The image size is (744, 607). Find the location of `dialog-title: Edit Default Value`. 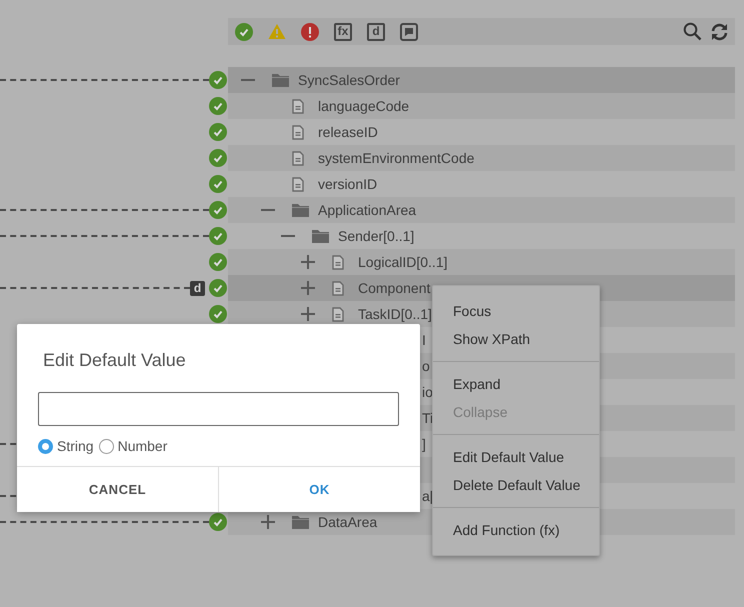

dialog-title: Edit Default Value is located at coordinates (114, 360).